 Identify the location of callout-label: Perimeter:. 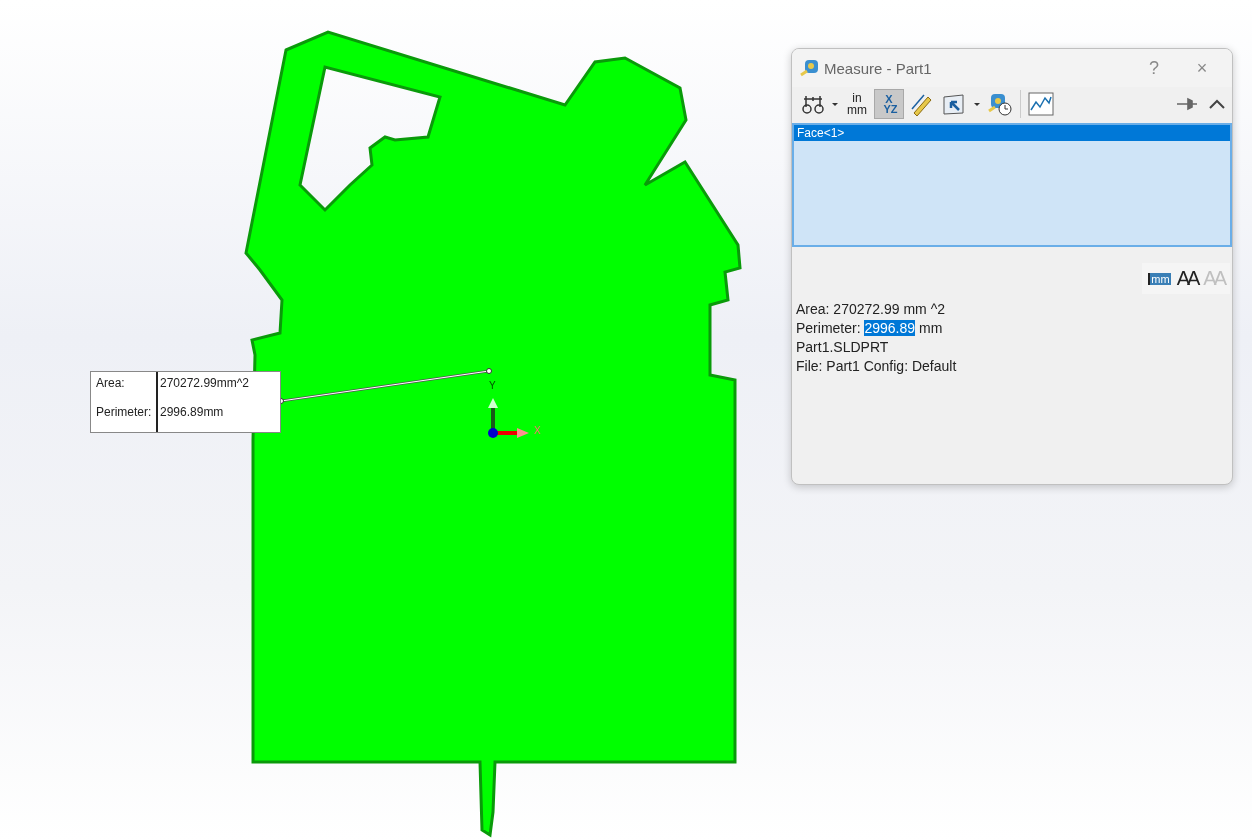
(124, 412).